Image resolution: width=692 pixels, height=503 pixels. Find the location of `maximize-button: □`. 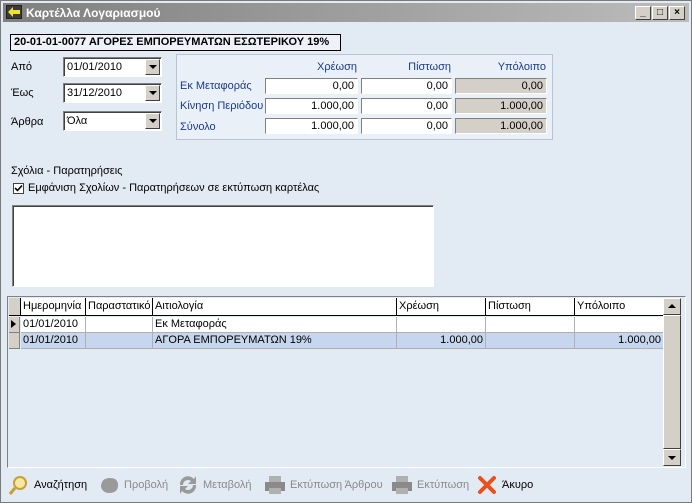

maximize-button: □ is located at coordinates (660, 13).